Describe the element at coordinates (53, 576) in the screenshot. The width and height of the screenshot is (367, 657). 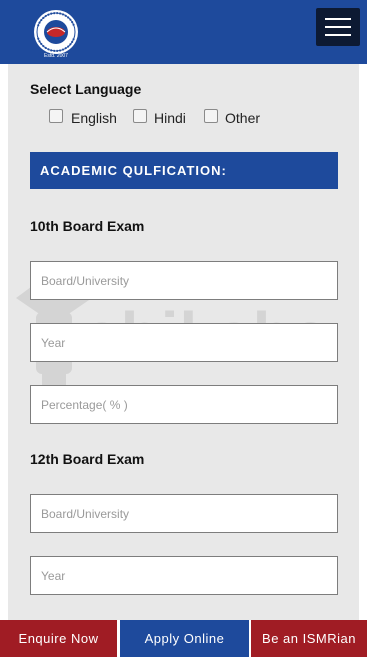
I see `twelfth-year-placeholder: Year` at that location.